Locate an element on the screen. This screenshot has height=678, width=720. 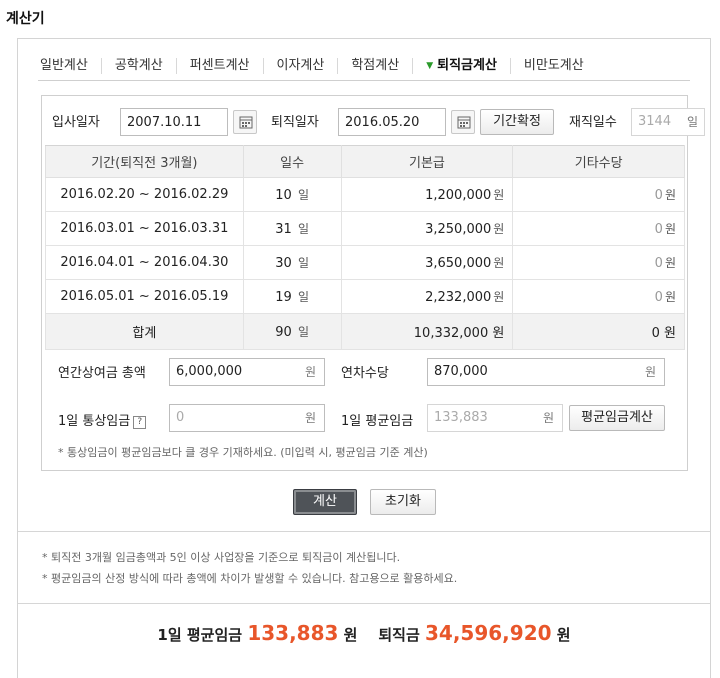
date-row: 입사일자 퇴직일자 기간확정 is located at coordinates (373, 121).